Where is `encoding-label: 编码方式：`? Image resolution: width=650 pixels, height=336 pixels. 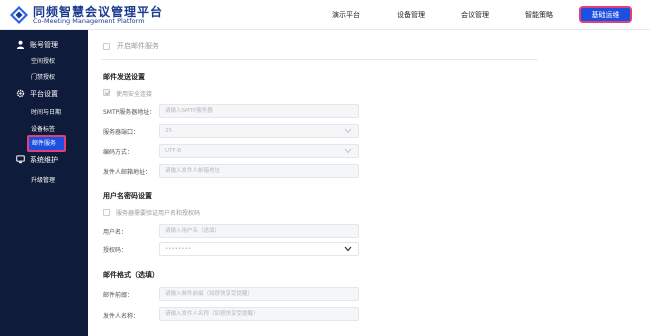 encoding-label: 编码方式： is located at coordinates (118, 152).